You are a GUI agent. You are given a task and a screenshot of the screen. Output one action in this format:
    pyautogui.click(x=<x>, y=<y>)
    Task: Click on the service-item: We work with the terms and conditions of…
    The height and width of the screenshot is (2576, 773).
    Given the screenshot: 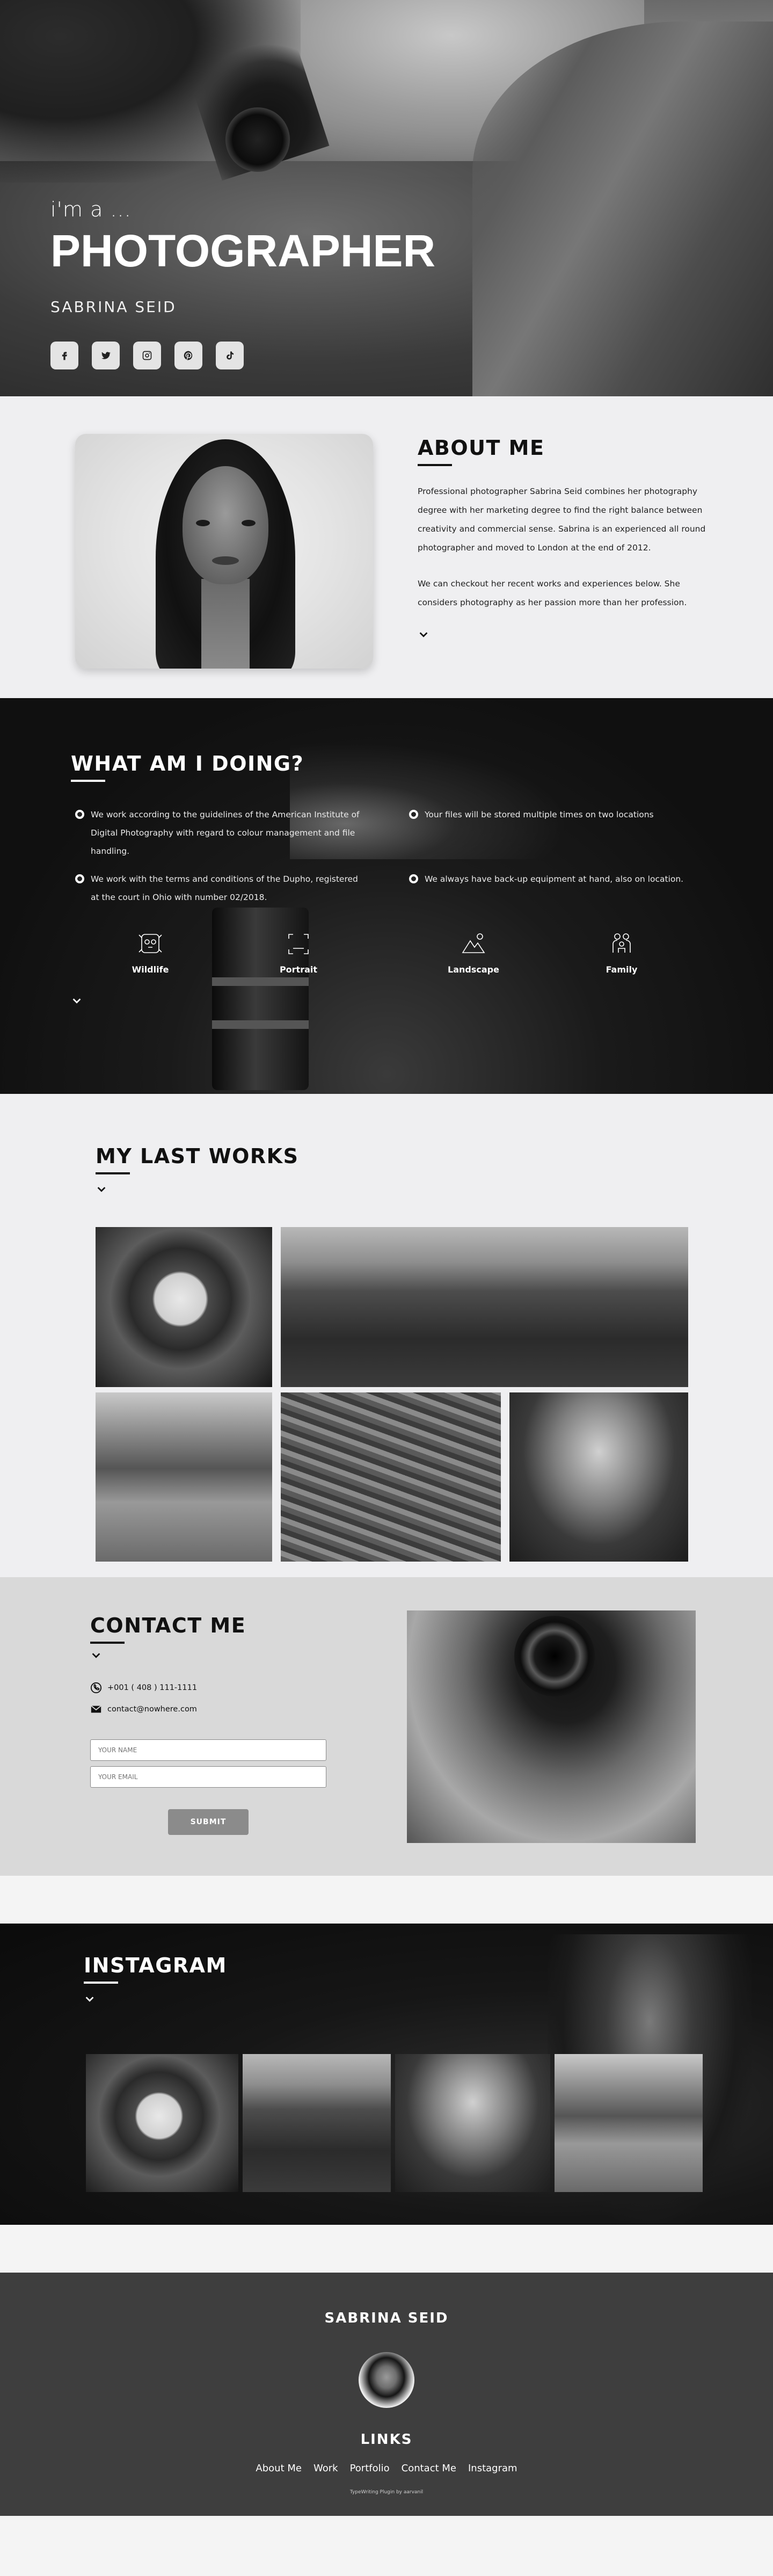 What is the action you would take?
    pyautogui.click(x=220, y=888)
    